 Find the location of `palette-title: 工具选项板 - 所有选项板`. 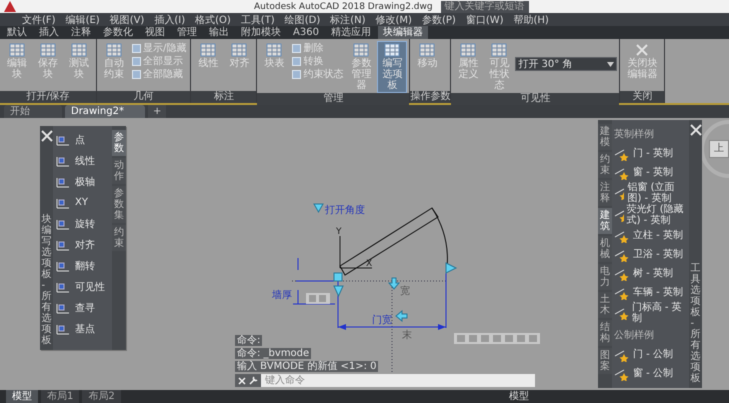

palette-title: 工具选项板 - 所有选项板 is located at coordinates (695, 323).